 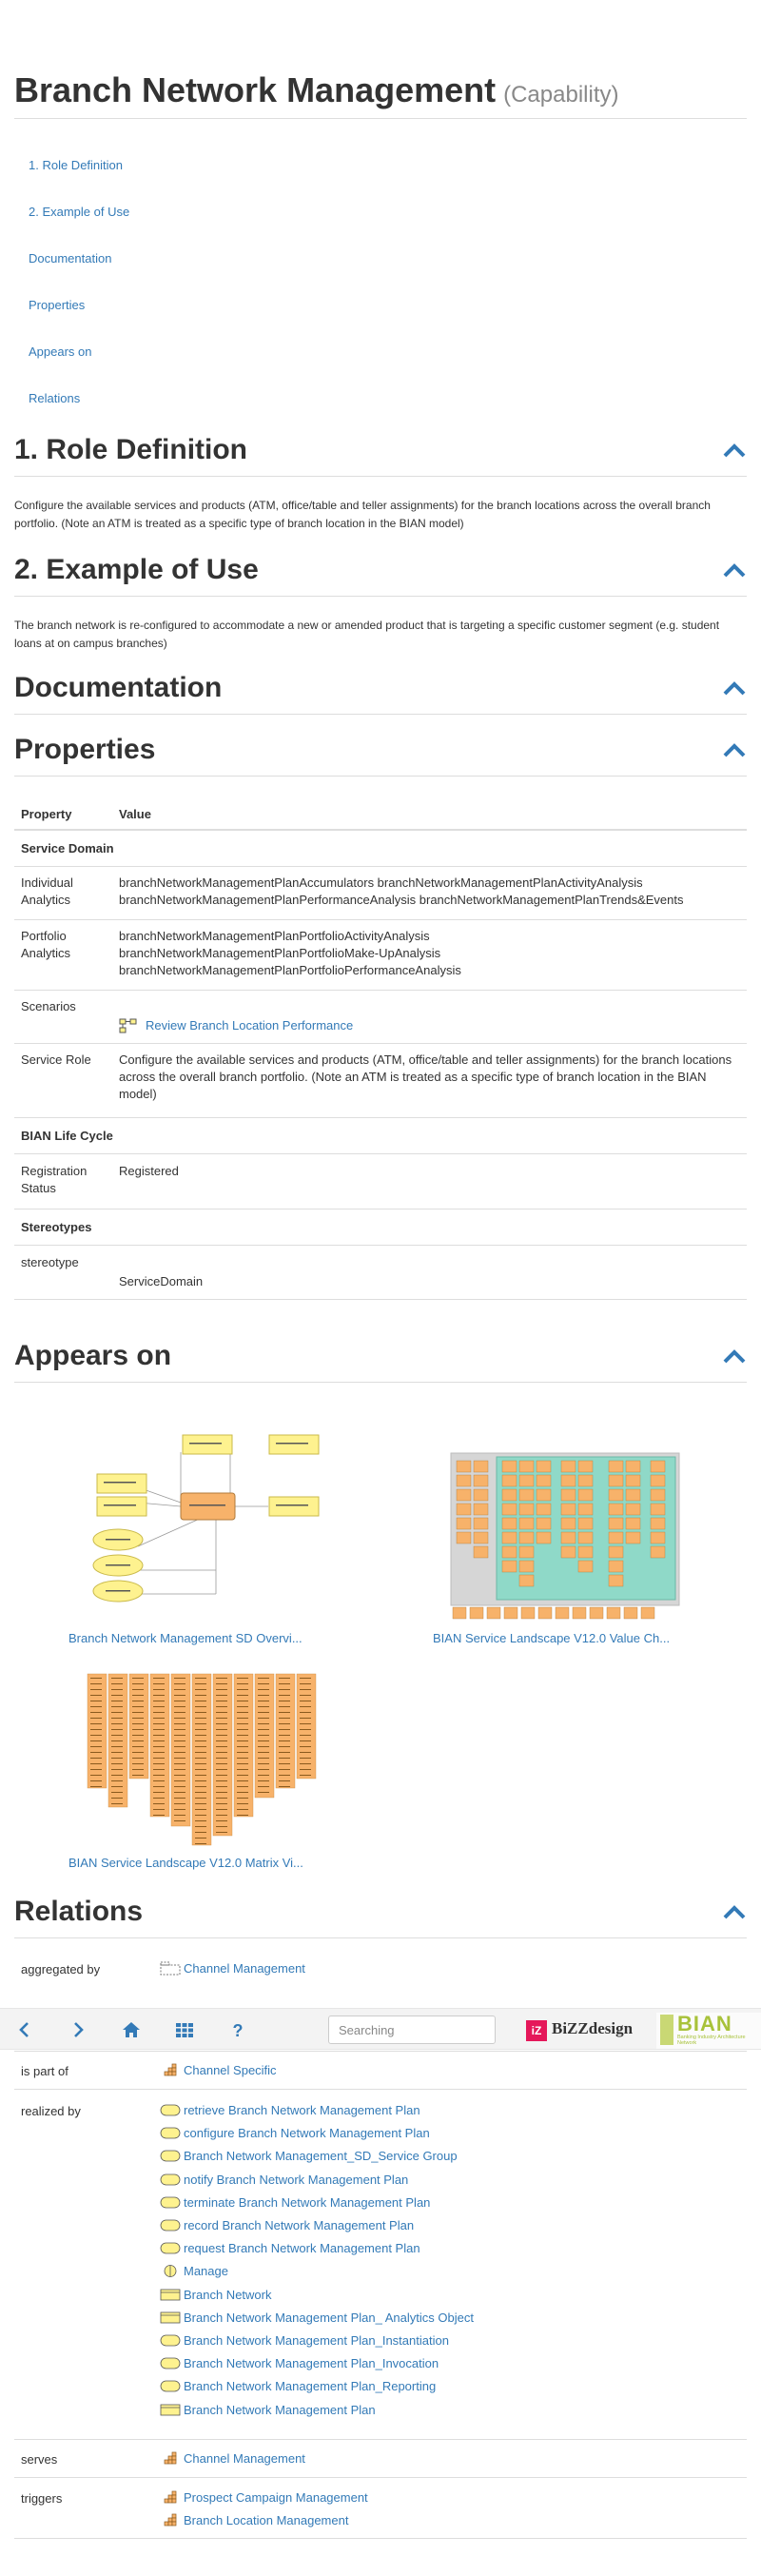 What do you see at coordinates (131, 449) in the screenshot?
I see `role-definition-heading: 1. Role Definition` at bounding box center [131, 449].